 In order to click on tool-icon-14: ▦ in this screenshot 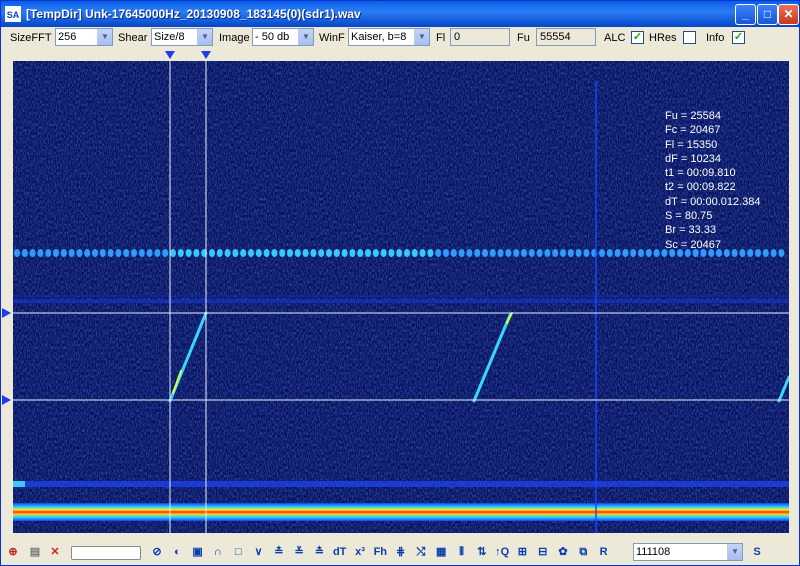, I will do `click(441, 552)`.